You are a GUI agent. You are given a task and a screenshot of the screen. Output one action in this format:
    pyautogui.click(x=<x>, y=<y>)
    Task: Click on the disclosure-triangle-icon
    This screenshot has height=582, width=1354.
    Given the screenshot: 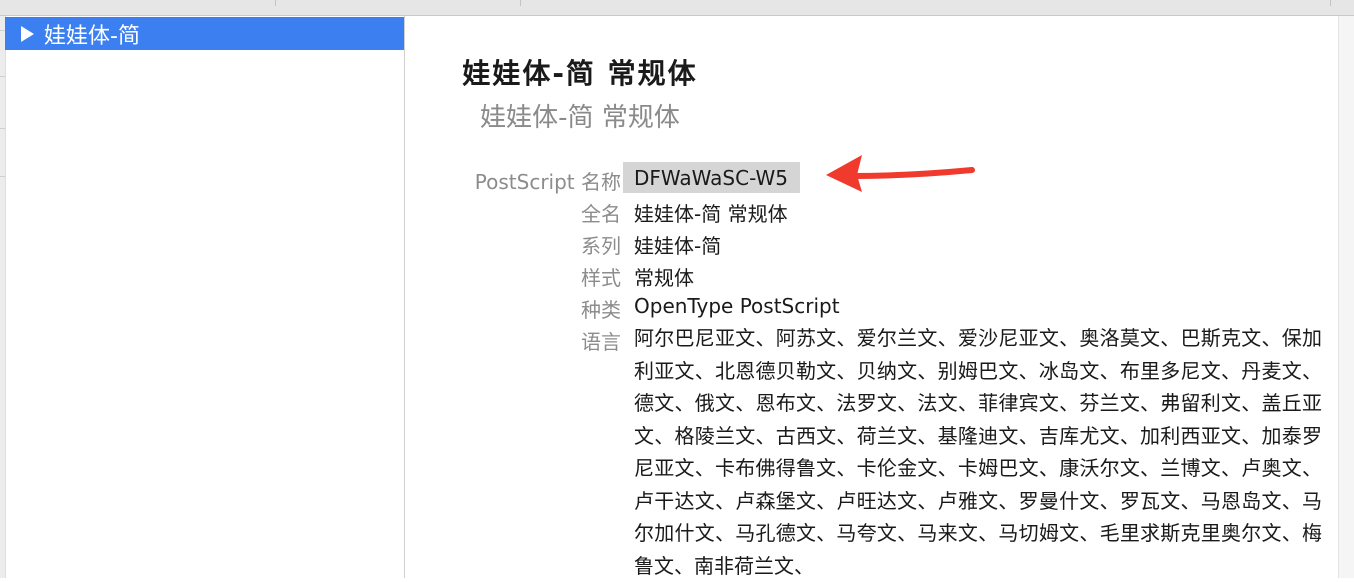 What is the action you would take?
    pyautogui.click(x=27, y=33)
    